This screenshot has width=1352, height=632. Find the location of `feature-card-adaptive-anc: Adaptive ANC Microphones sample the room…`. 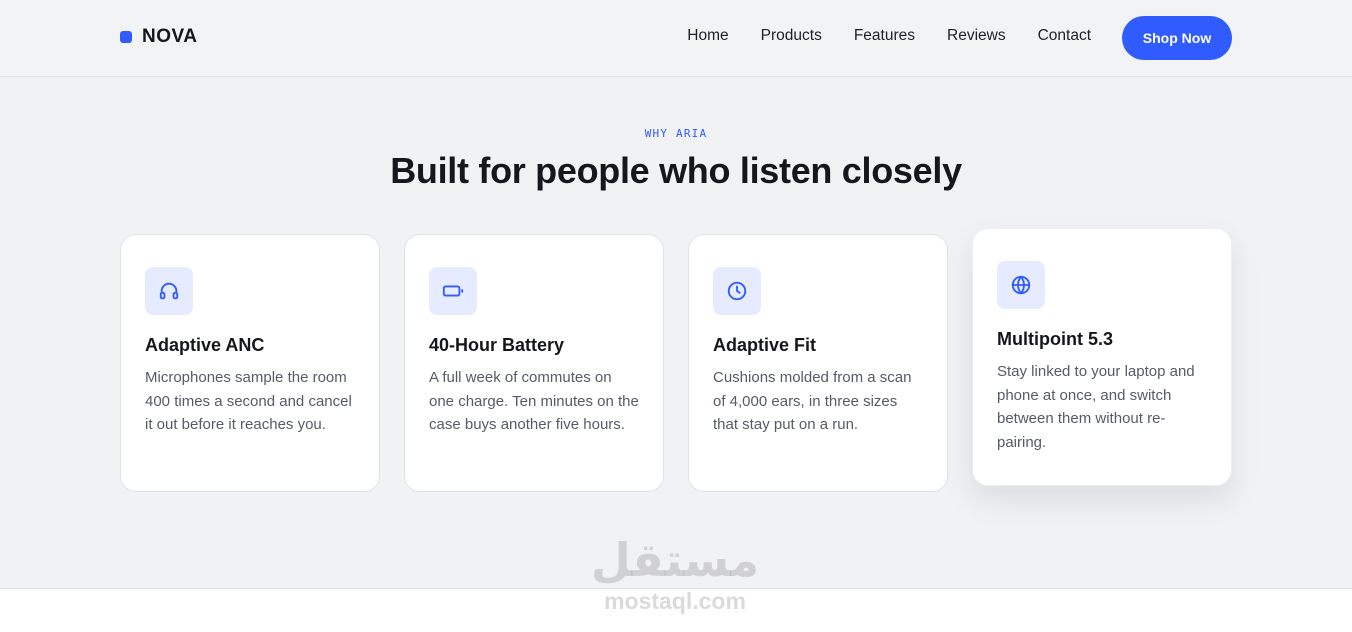

feature-card-adaptive-anc: Adaptive ANC Microphones sample the room… is located at coordinates (250, 363).